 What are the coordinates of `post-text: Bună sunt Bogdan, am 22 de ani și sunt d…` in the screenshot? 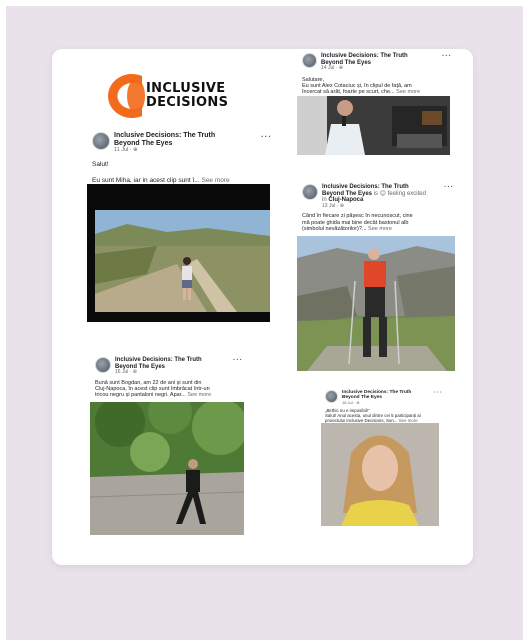 It's located at (169, 389).